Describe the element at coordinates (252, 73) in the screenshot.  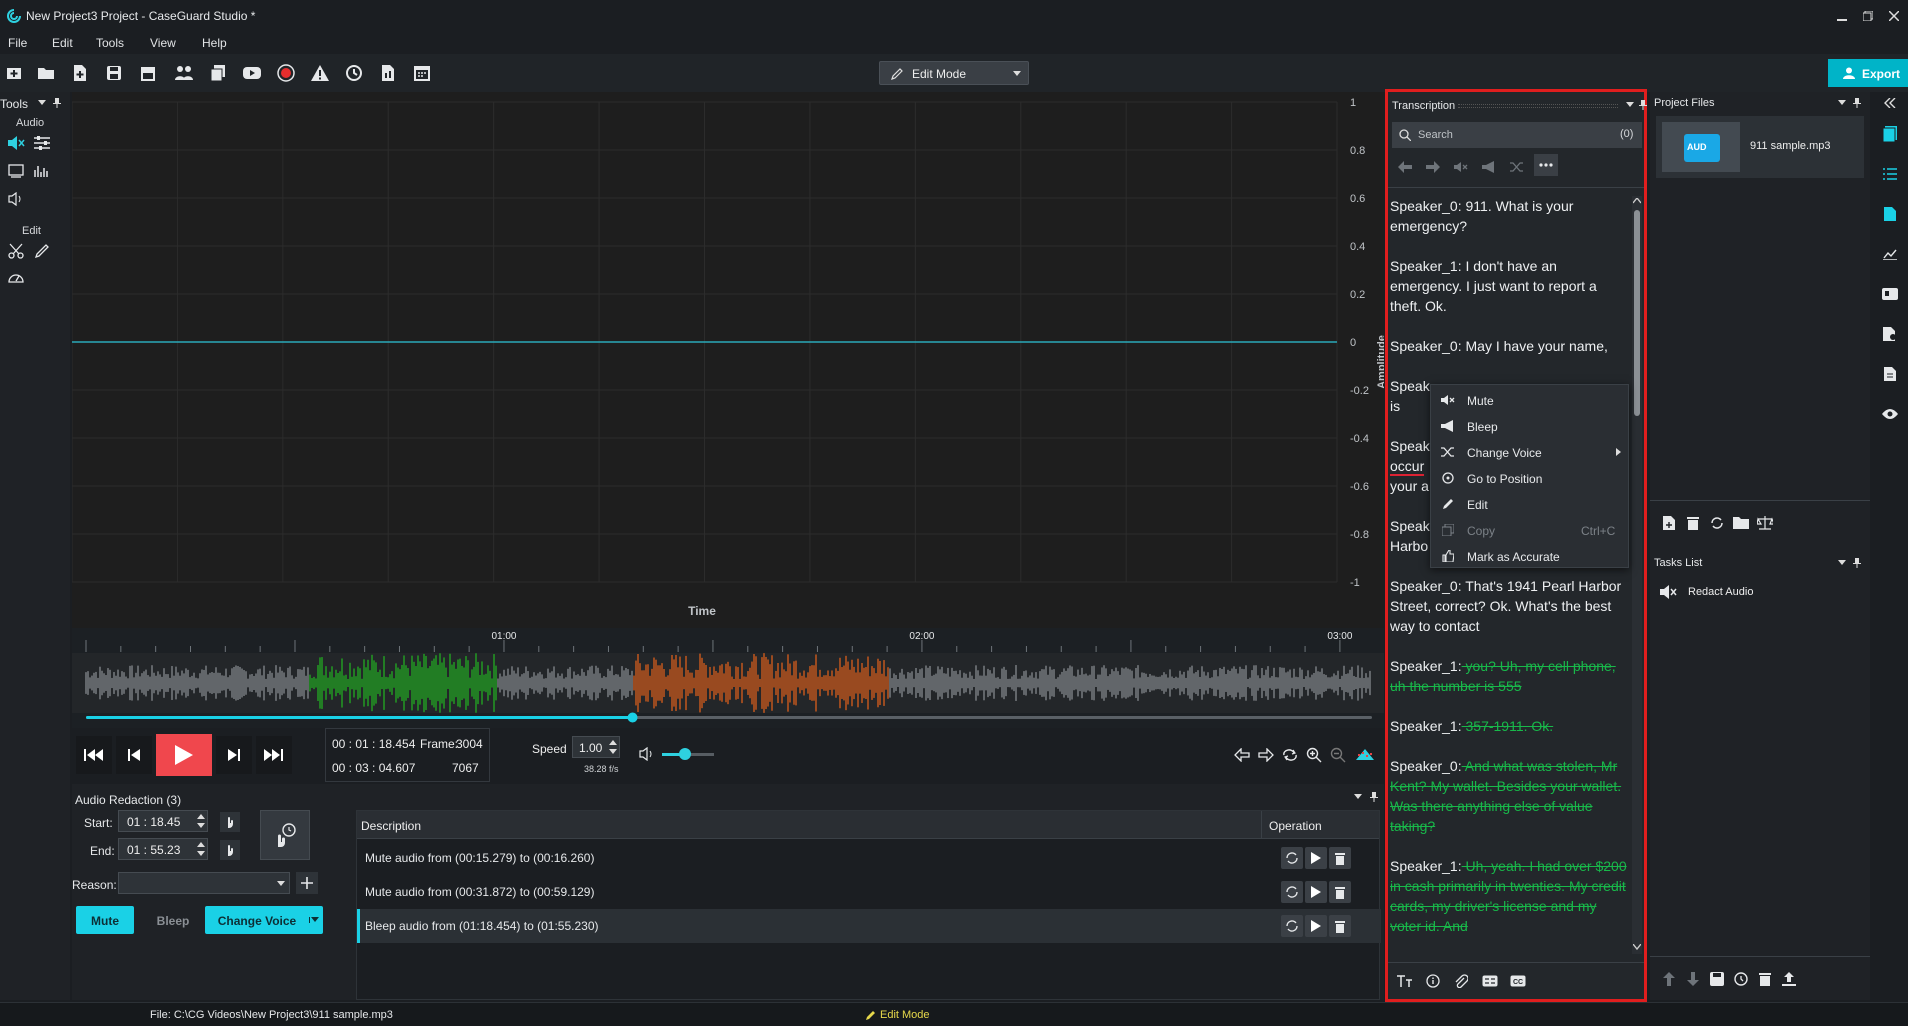
I see `video-icon` at that location.